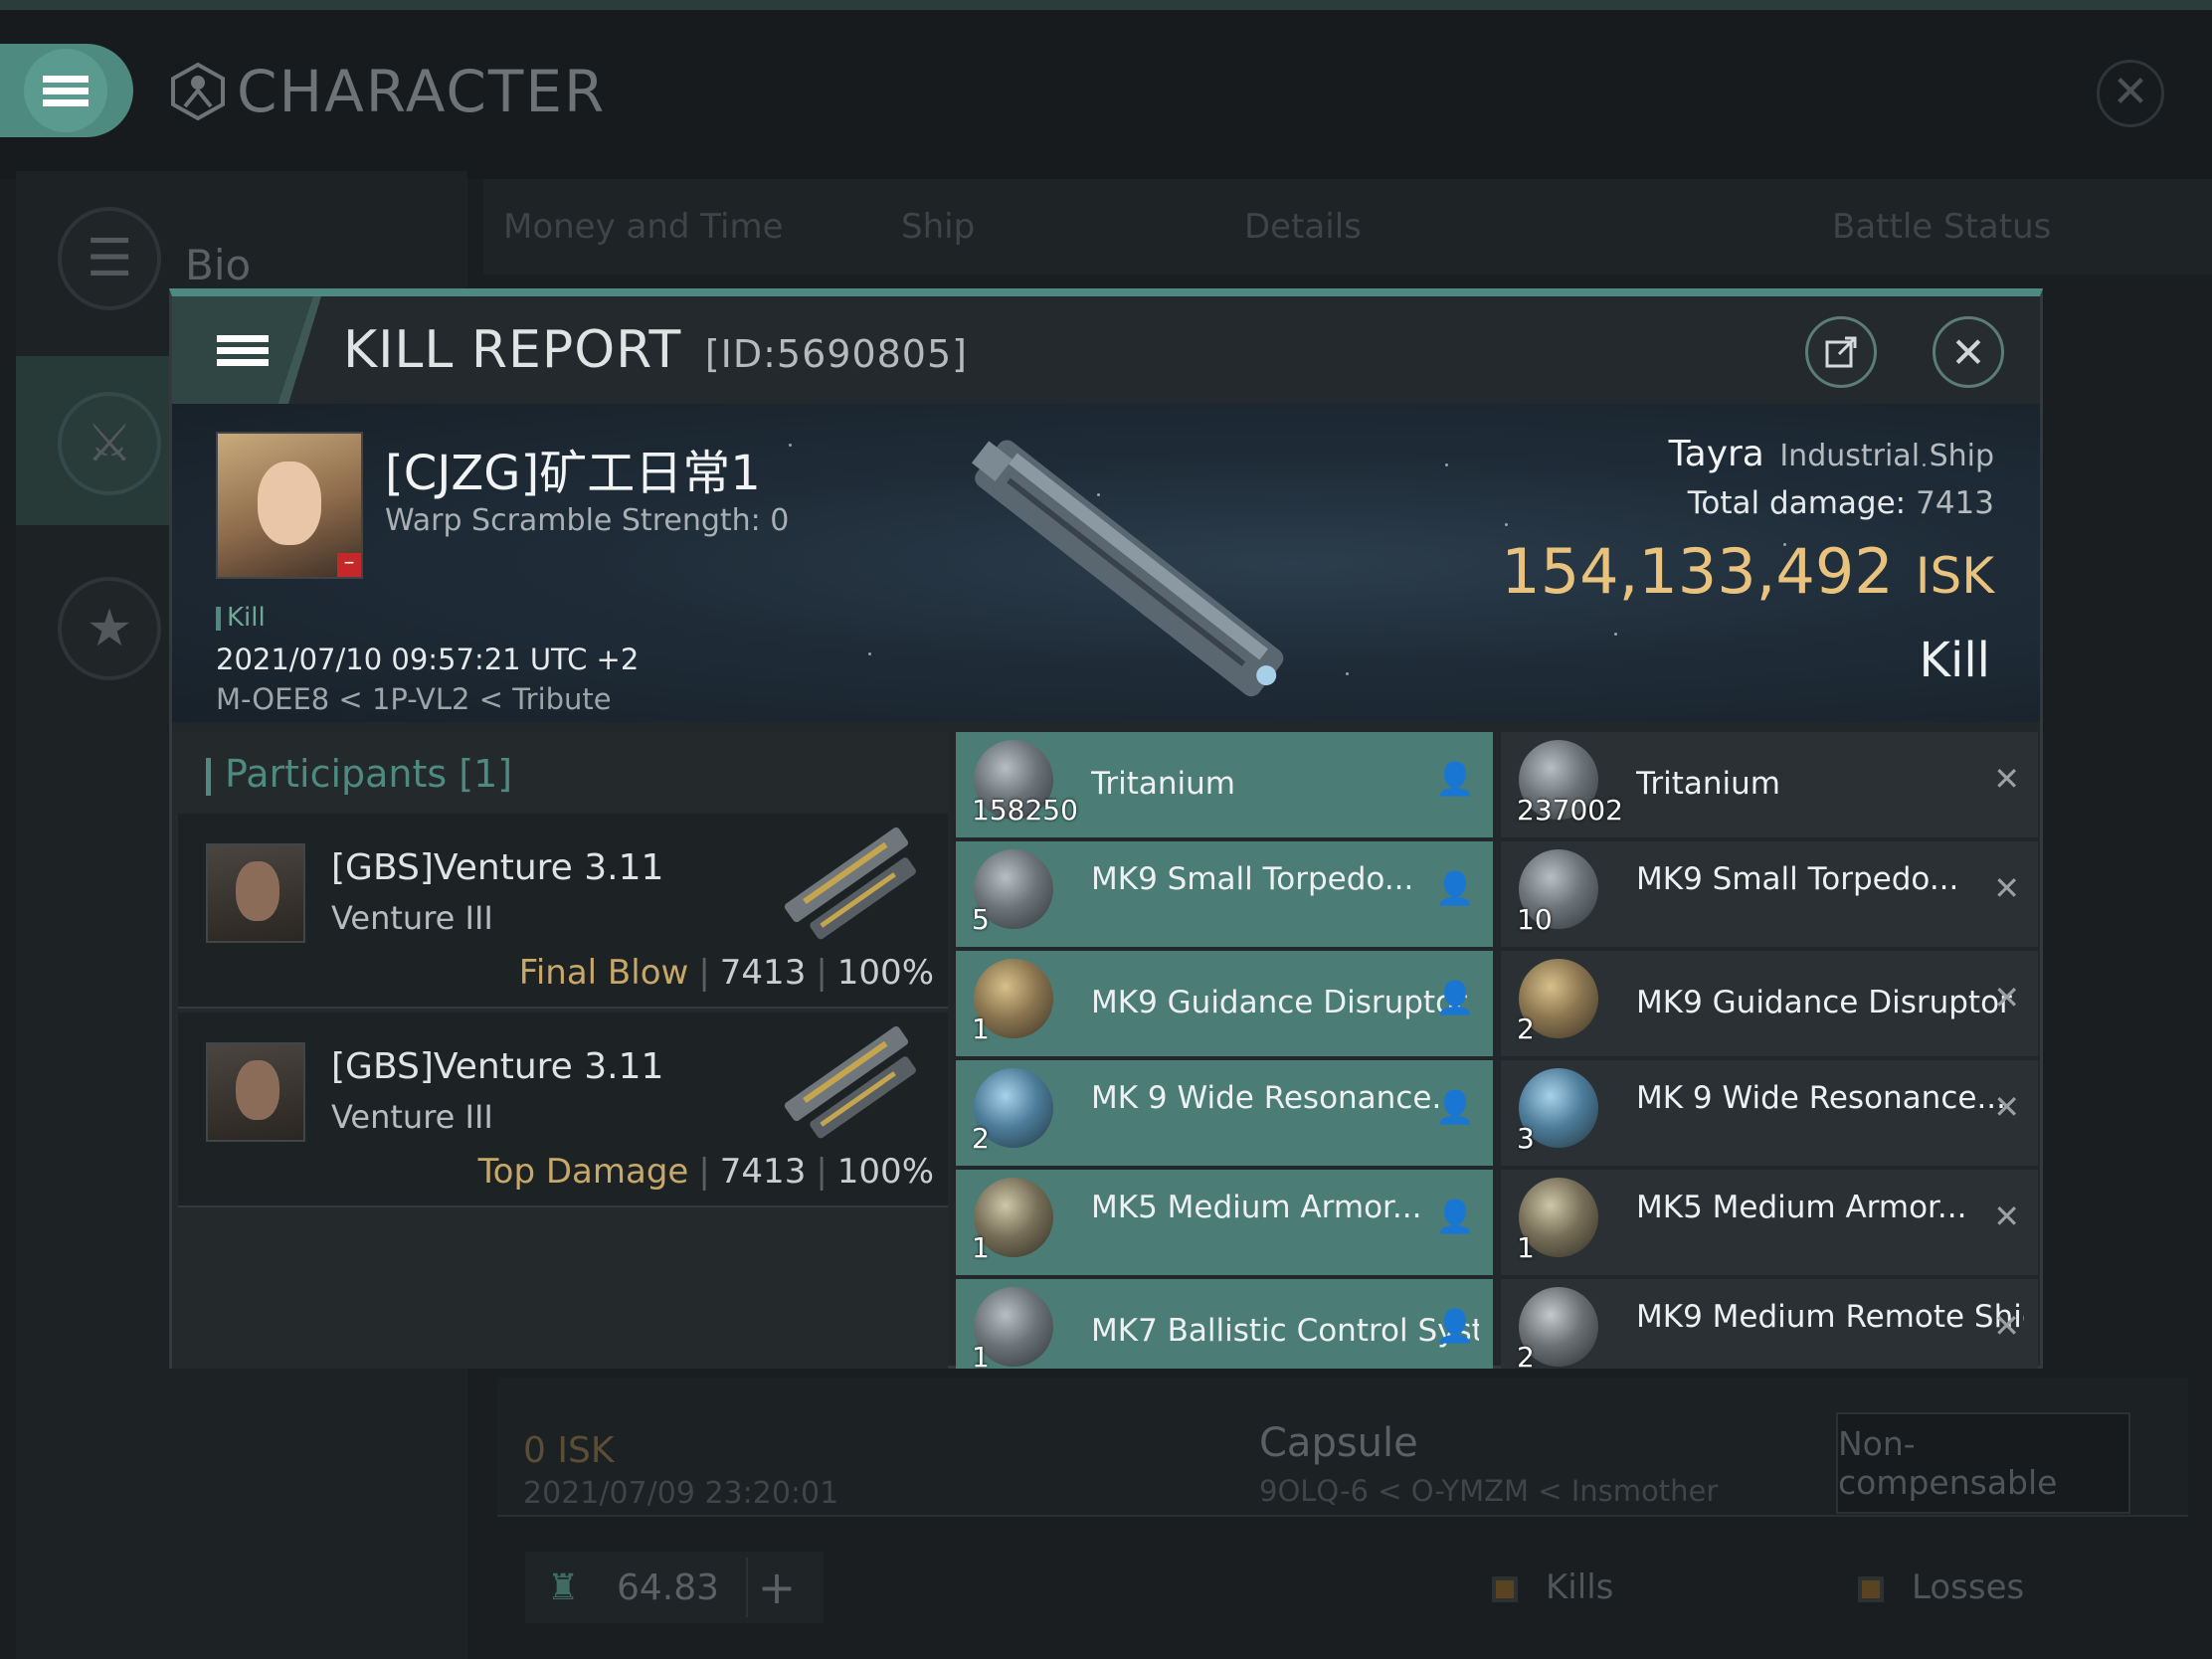  I want to click on total-damage: Total damage: 7413, so click(1841, 503).